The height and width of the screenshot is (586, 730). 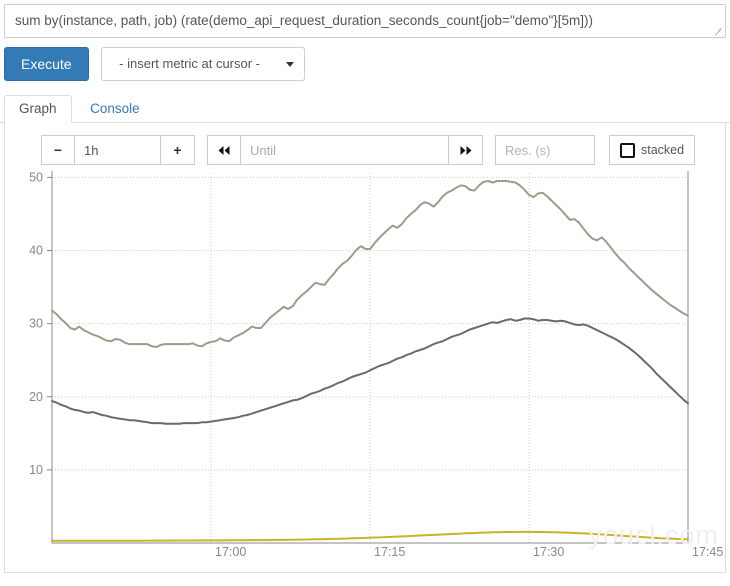 What do you see at coordinates (365, 109) in the screenshot?
I see `result-tabs: Graph Console` at bounding box center [365, 109].